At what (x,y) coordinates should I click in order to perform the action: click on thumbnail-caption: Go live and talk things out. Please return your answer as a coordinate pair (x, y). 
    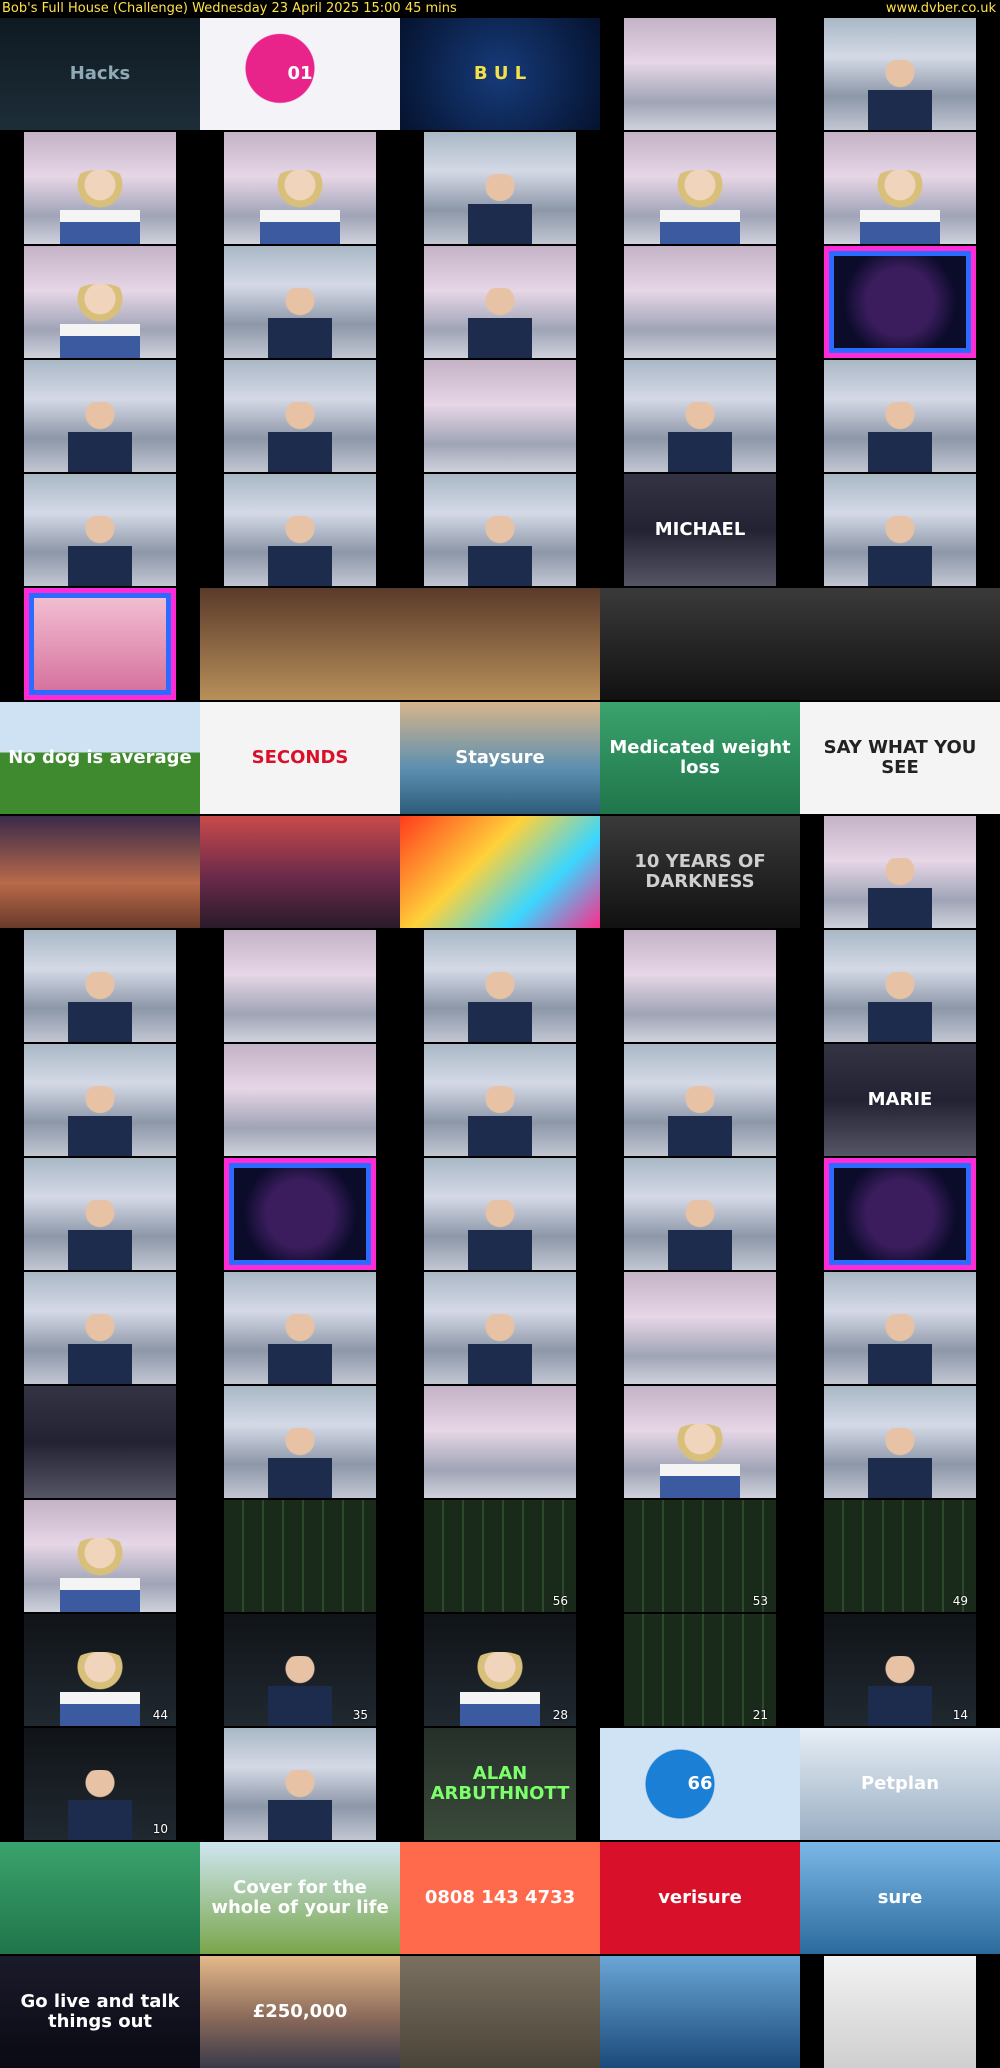
    Looking at the image, I should click on (100, 2011).